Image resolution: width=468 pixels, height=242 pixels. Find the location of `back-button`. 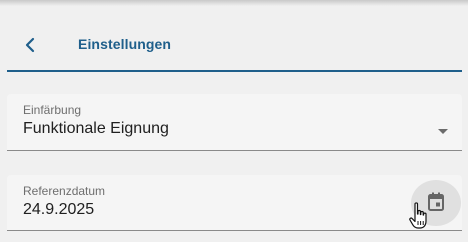

back-button is located at coordinates (31, 45).